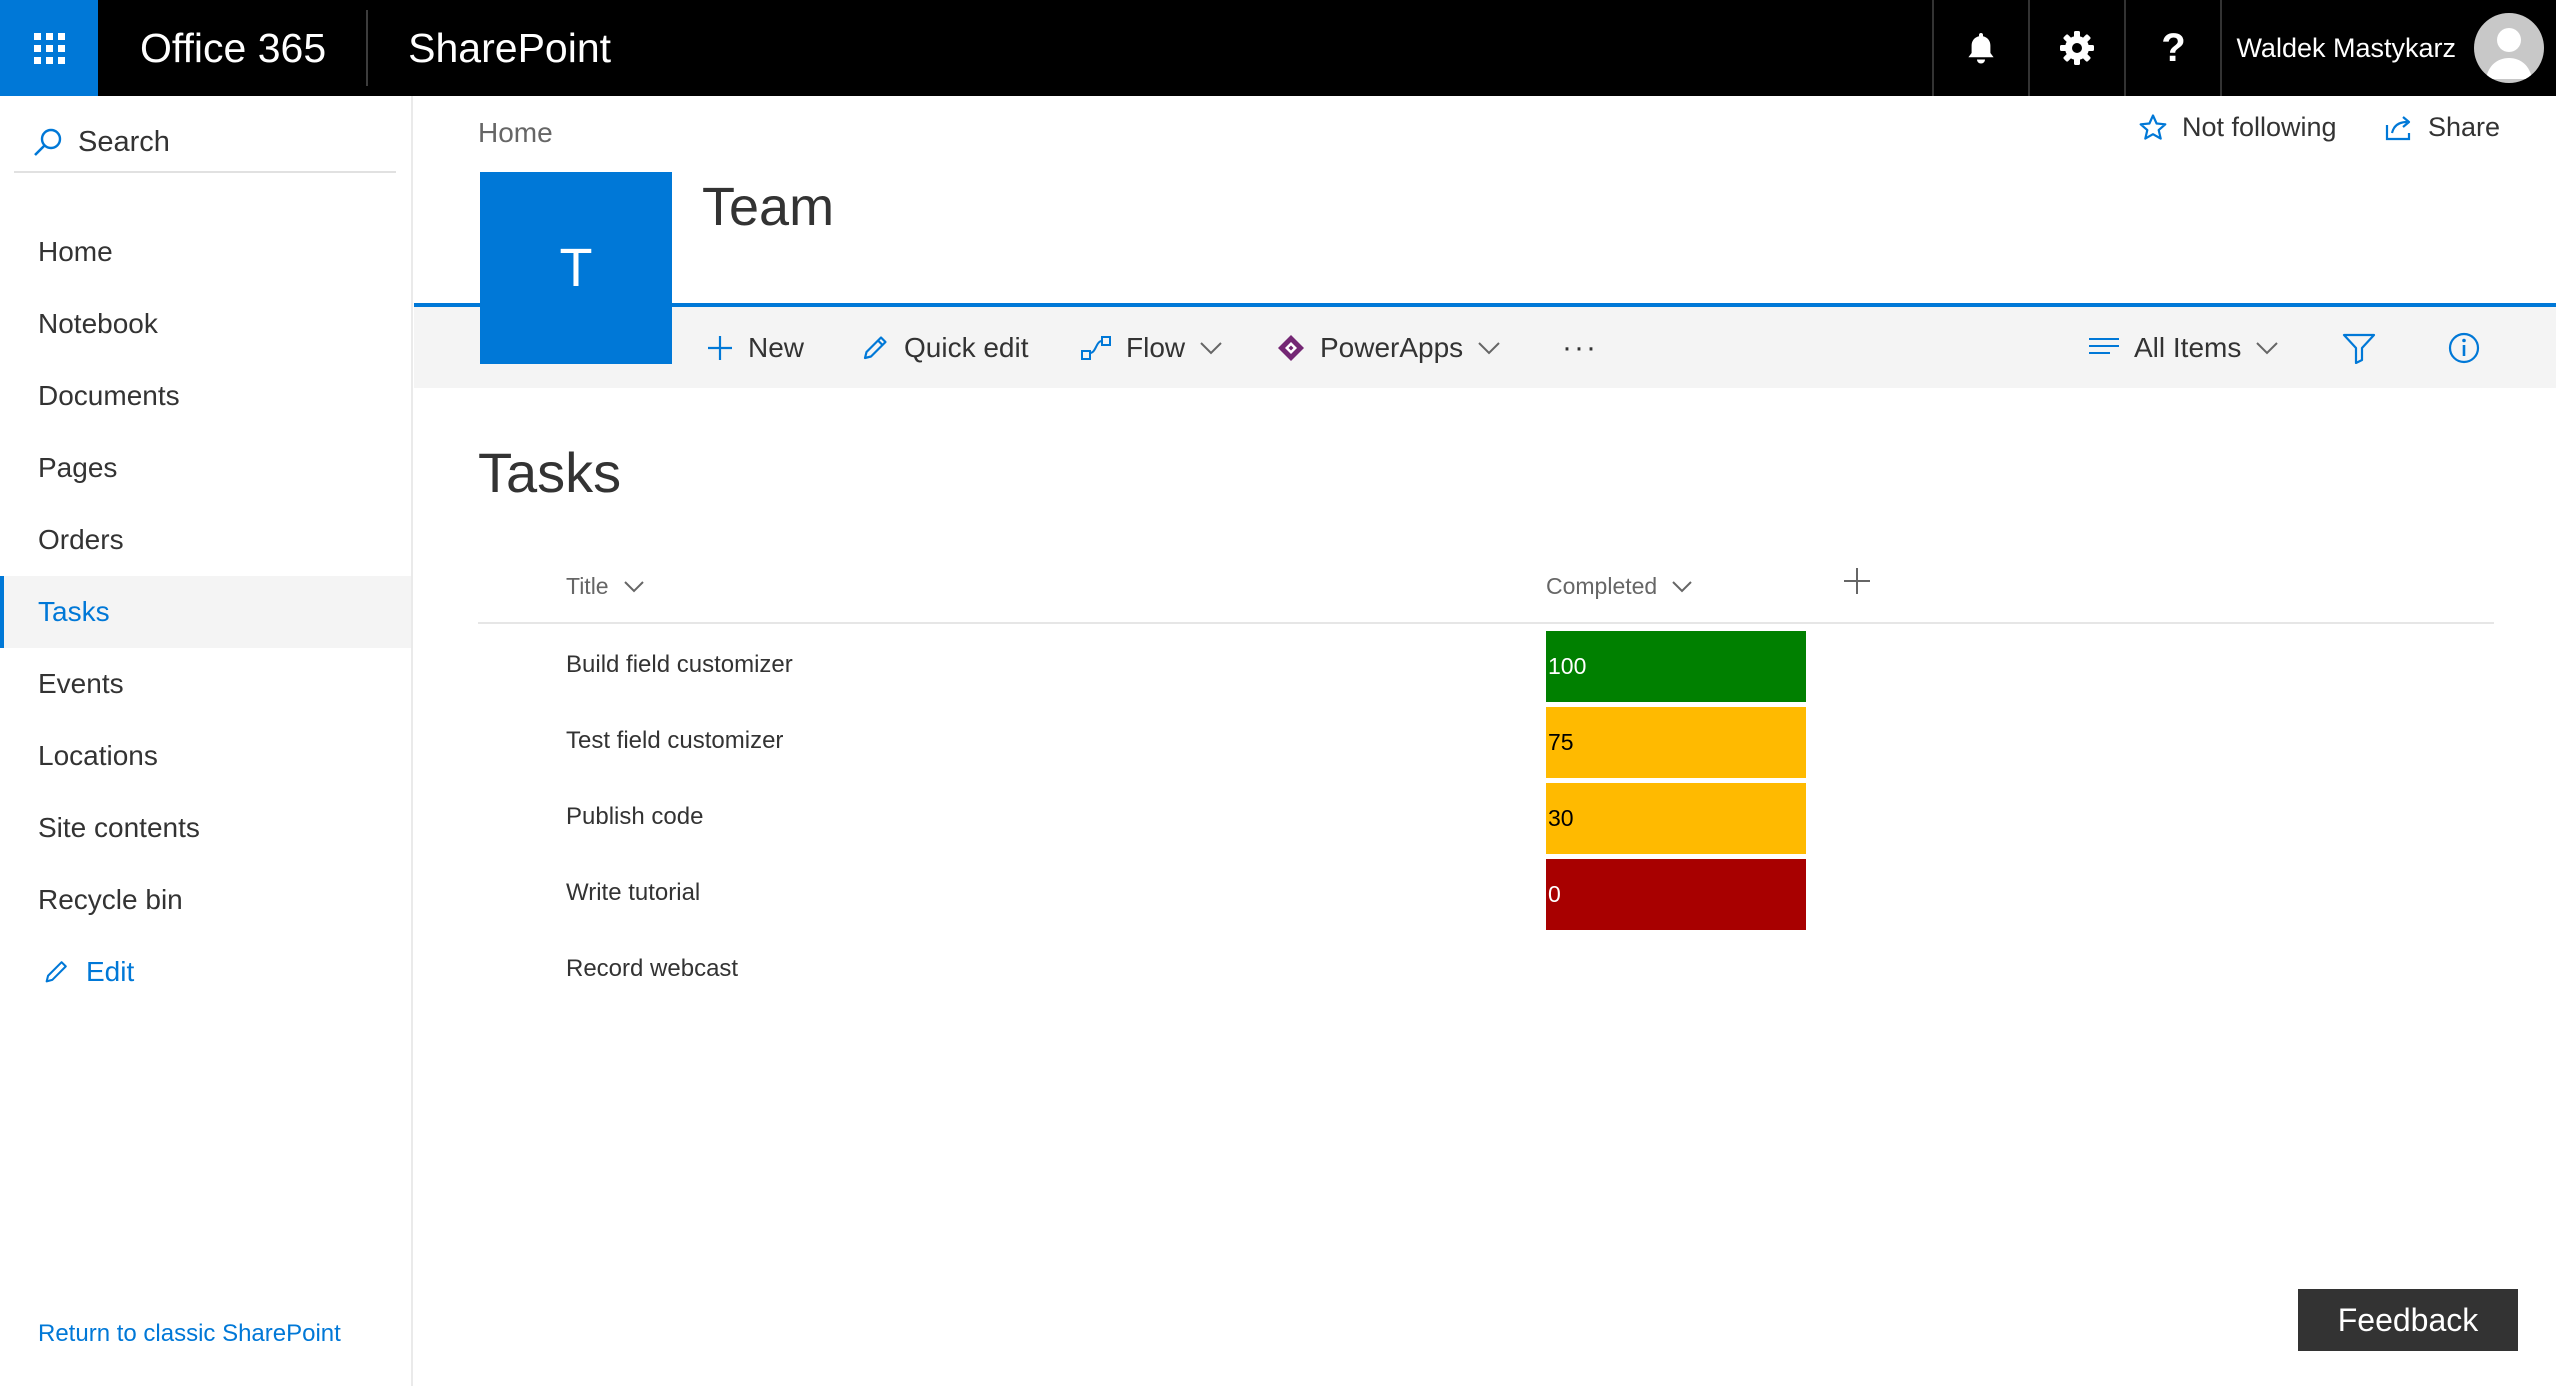  I want to click on table-row: Build field customizer 100, so click(1486, 665).